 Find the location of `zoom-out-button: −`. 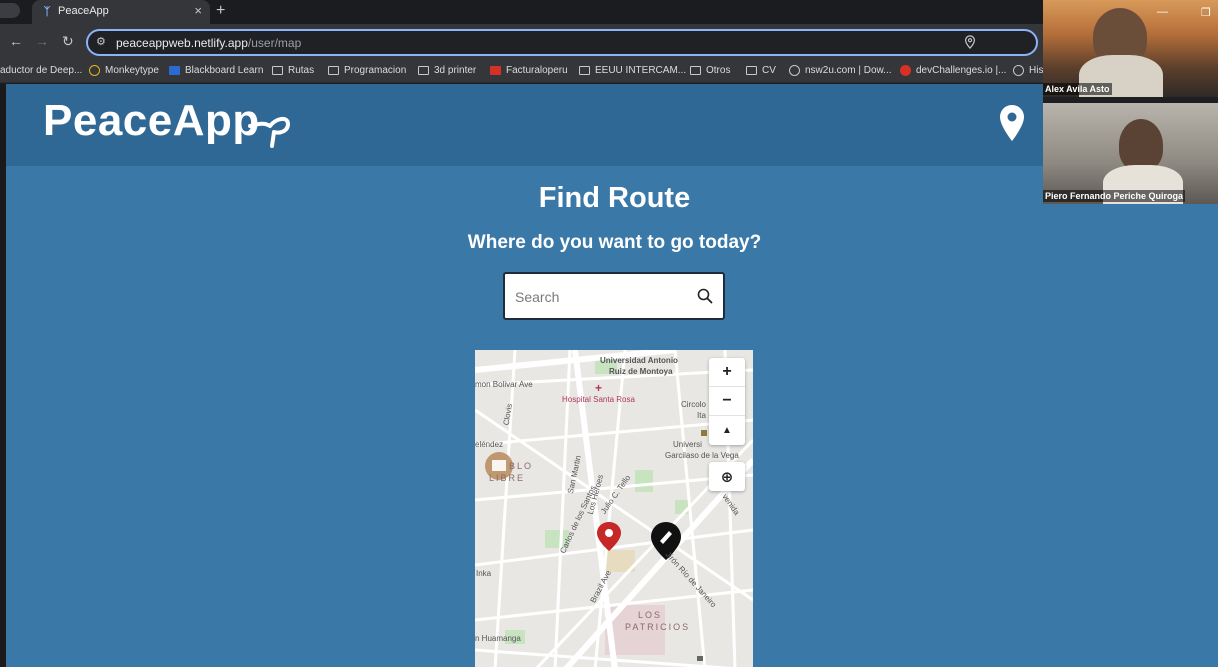

zoom-out-button: − is located at coordinates (727, 401).